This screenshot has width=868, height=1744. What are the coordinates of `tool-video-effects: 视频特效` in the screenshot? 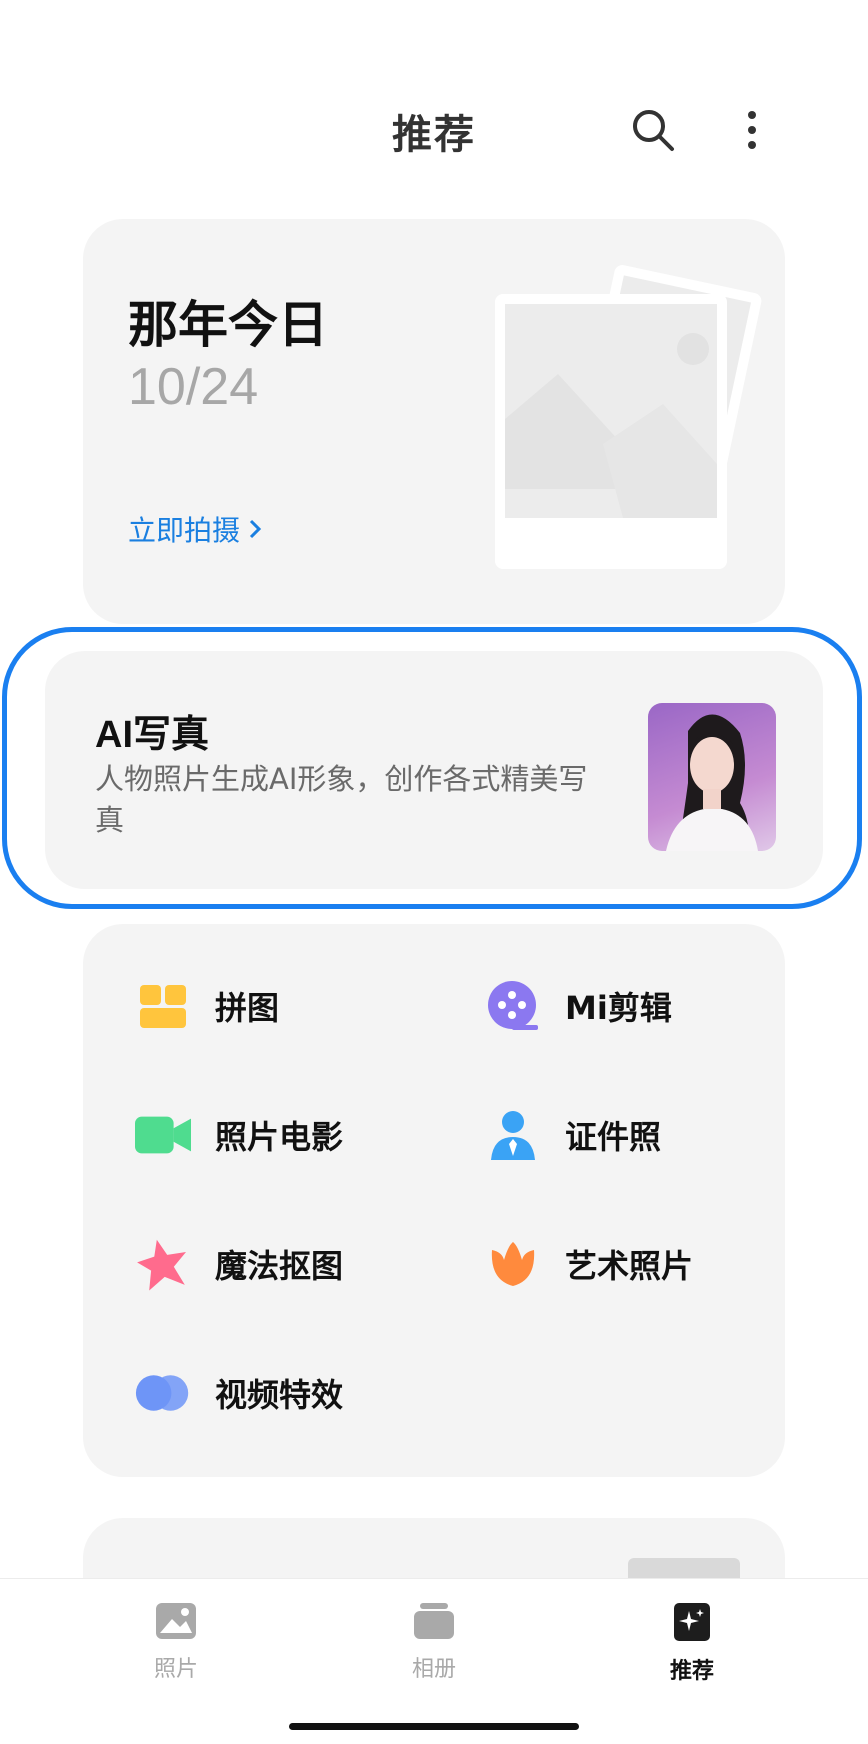 It's located at (239, 1393).